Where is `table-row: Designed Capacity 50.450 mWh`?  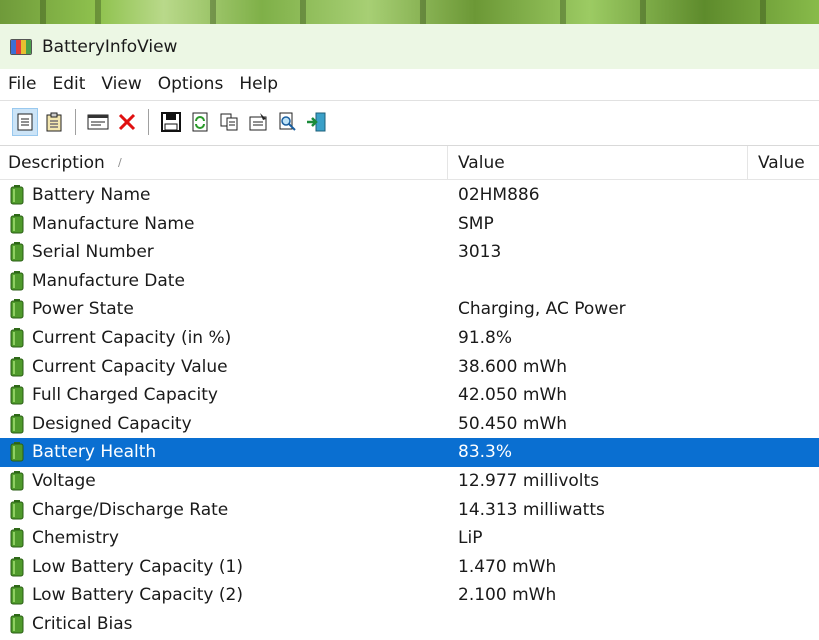 table-row: Designed Capacity 50.450 mWh is located at coordinates (409, 424).